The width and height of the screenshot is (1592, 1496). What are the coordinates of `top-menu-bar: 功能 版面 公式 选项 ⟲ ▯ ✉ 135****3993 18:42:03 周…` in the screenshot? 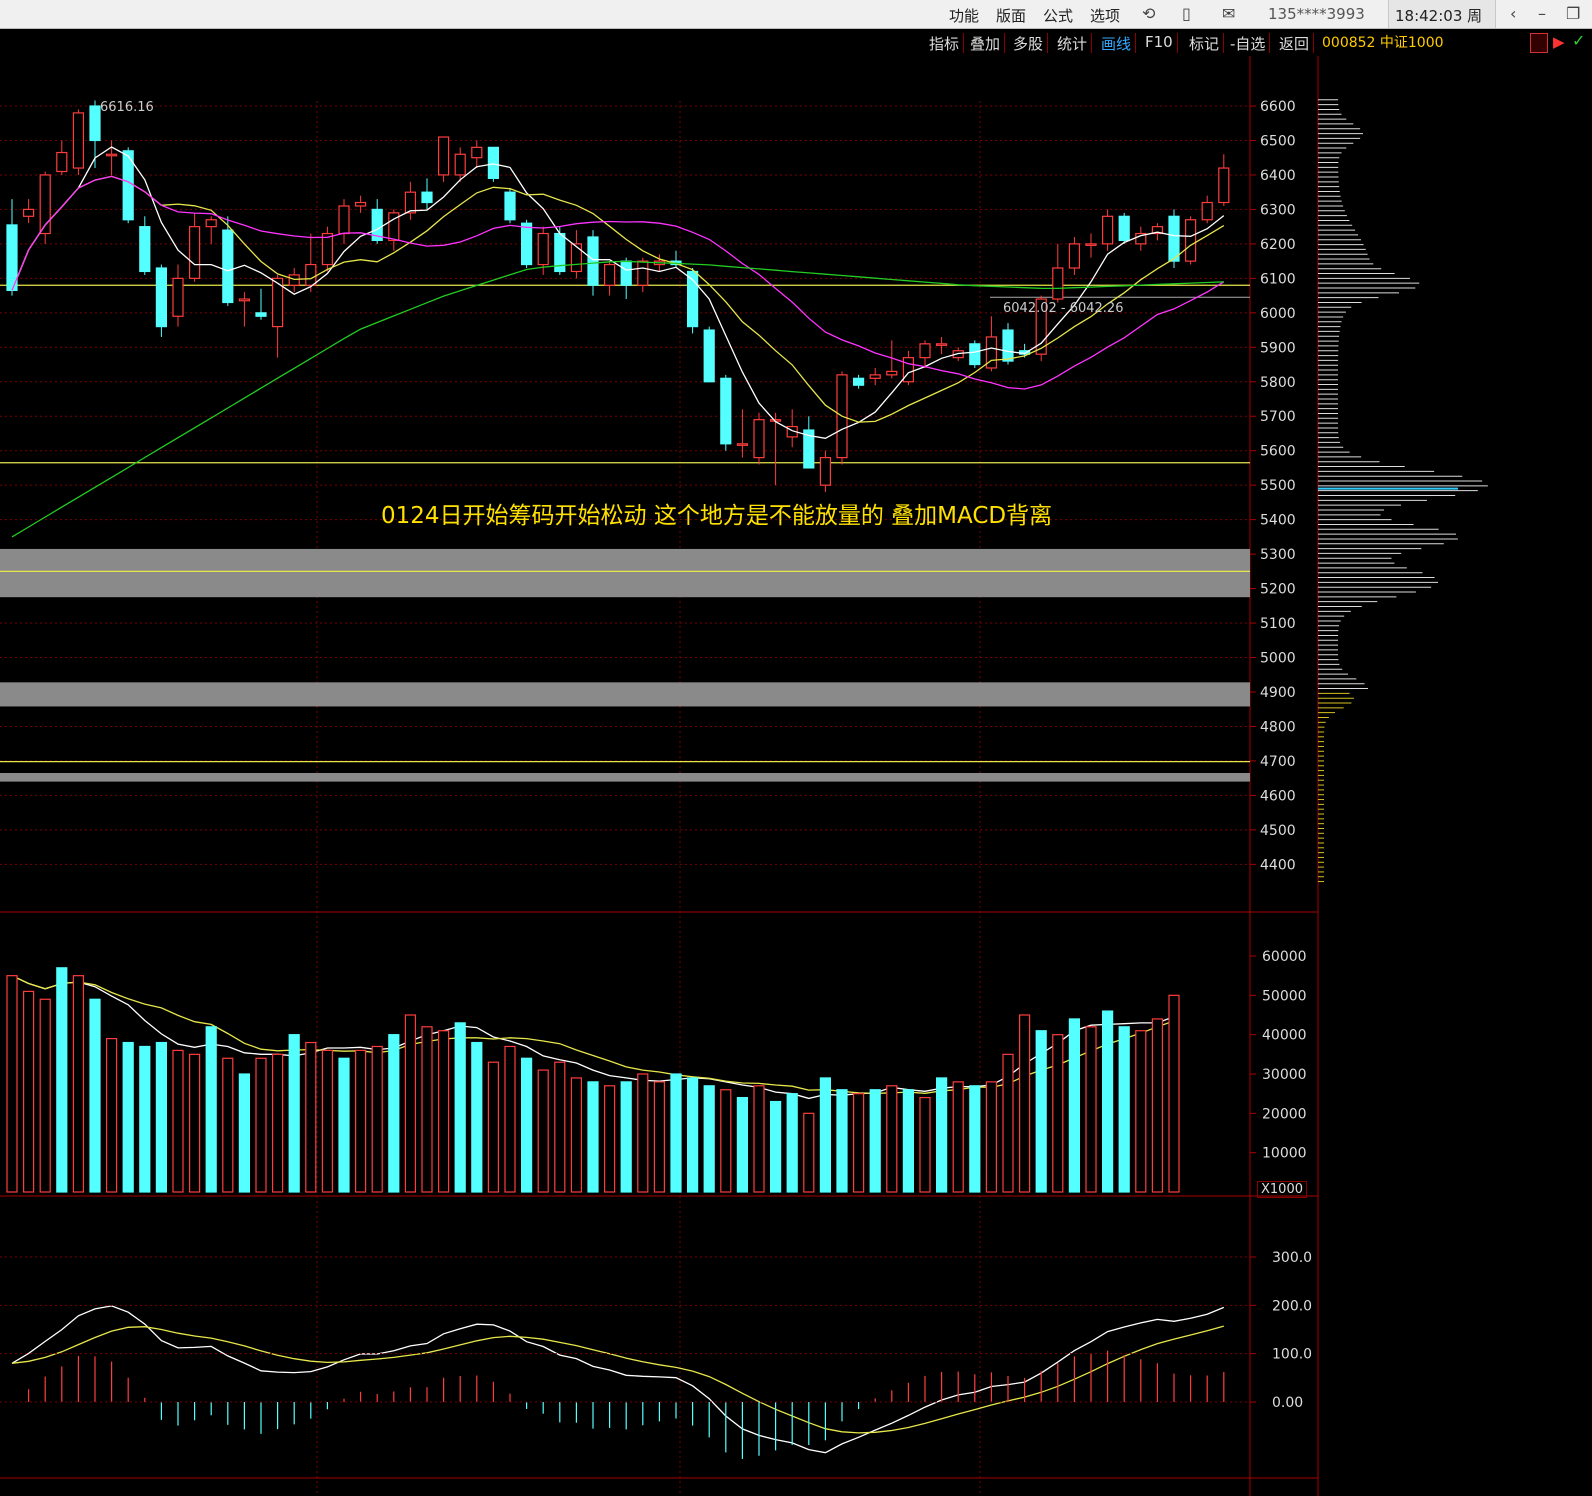 It's located at (796, 23).